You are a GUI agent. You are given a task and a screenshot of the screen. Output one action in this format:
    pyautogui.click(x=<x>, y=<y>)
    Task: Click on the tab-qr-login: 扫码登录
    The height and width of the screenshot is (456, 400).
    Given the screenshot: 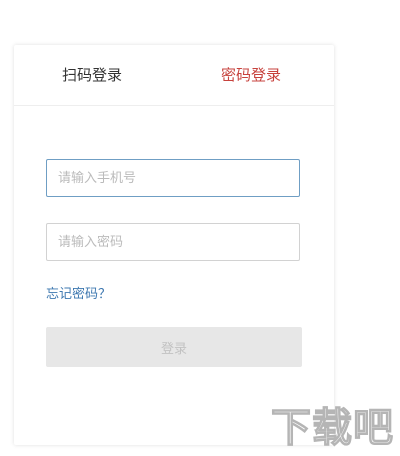 What is the action you would take?
    pyautogui.click(x=92, y=75)
    